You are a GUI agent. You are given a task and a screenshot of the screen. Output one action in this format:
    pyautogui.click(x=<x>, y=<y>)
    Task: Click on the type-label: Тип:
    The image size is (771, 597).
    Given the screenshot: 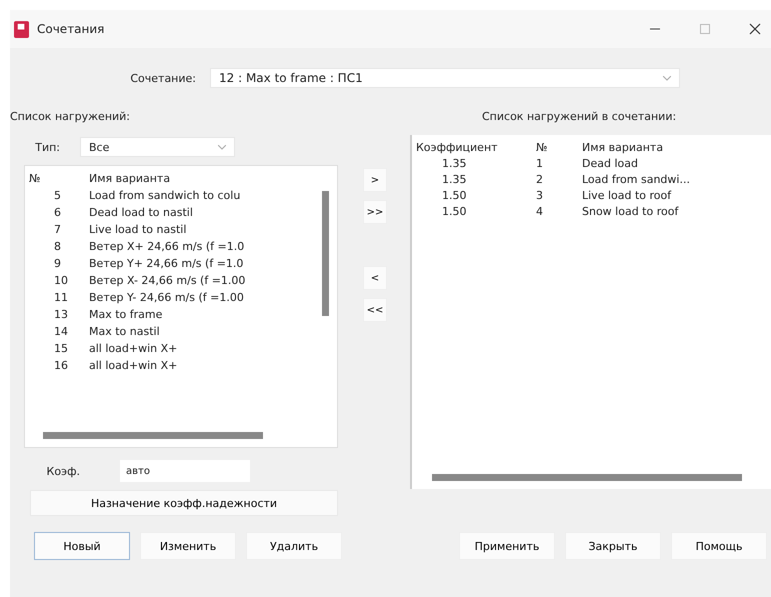 What is the action you would take?
    pyautogui.click(x=47, y=147)
    